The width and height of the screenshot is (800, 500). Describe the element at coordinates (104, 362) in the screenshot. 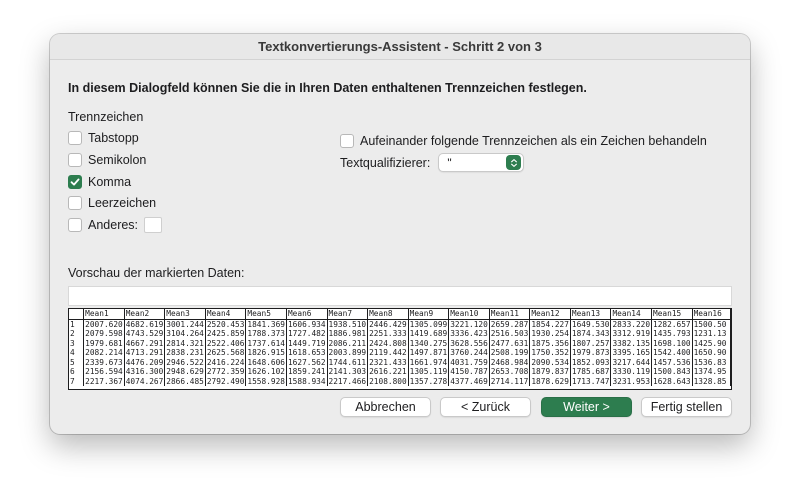

I see `preview-cell: 2339.673` at that location.